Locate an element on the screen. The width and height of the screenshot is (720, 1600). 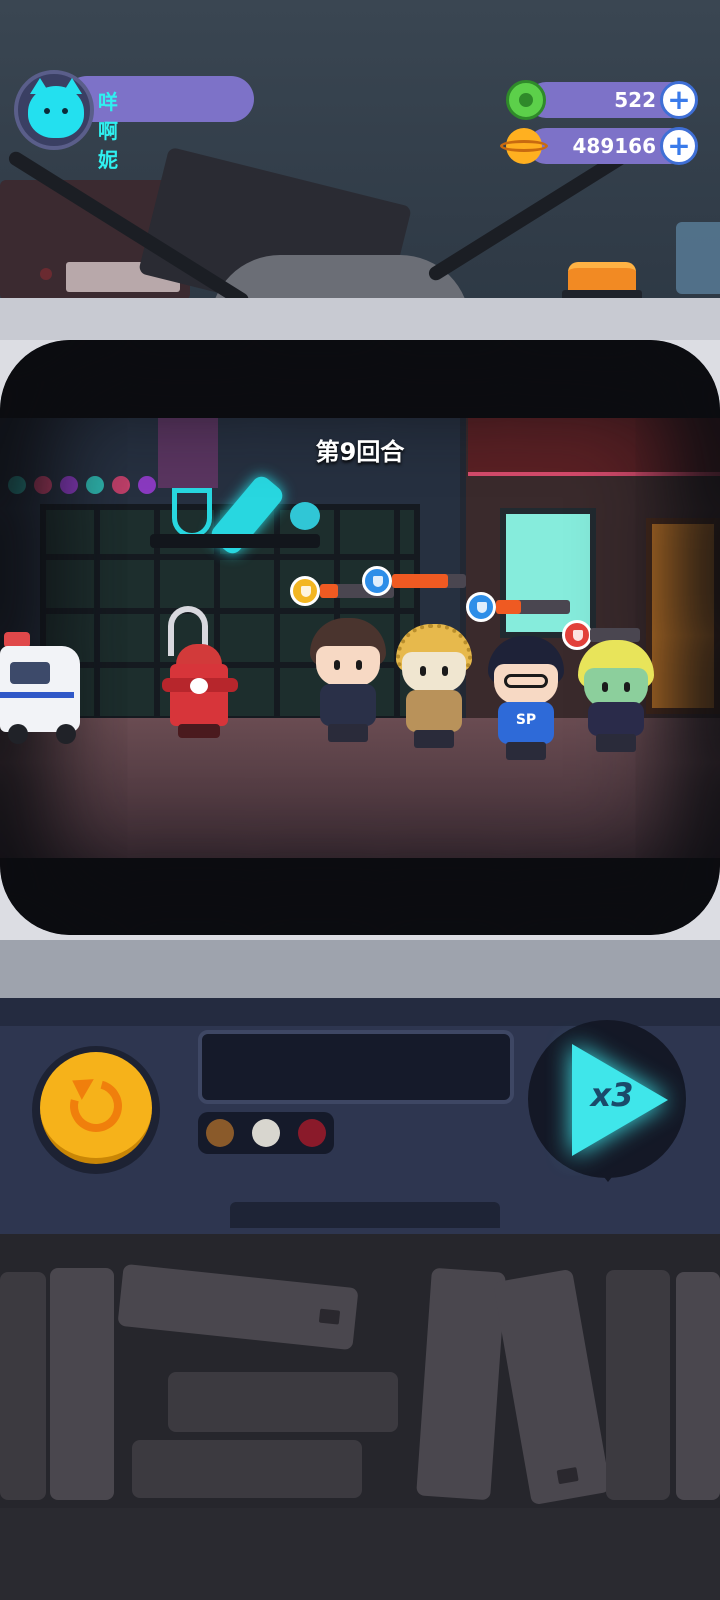
hero-zombie is located at coordinates (614, 696).